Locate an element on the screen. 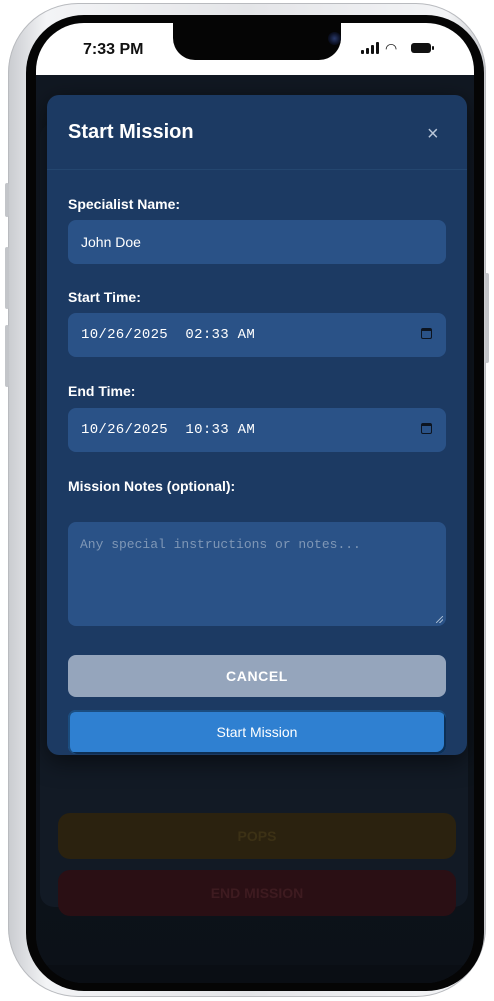  status-time: 7:33 PM is located at coordinates (113, 49).